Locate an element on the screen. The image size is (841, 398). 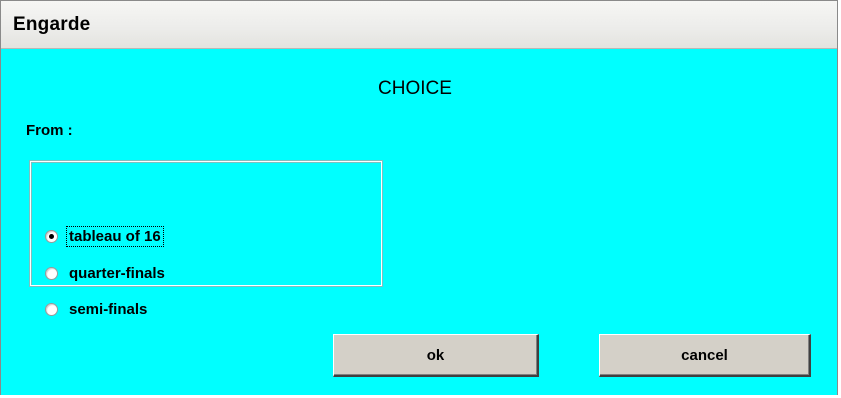
radio-option-semi-finals: semi-finals is located at coordinates (97, 309).